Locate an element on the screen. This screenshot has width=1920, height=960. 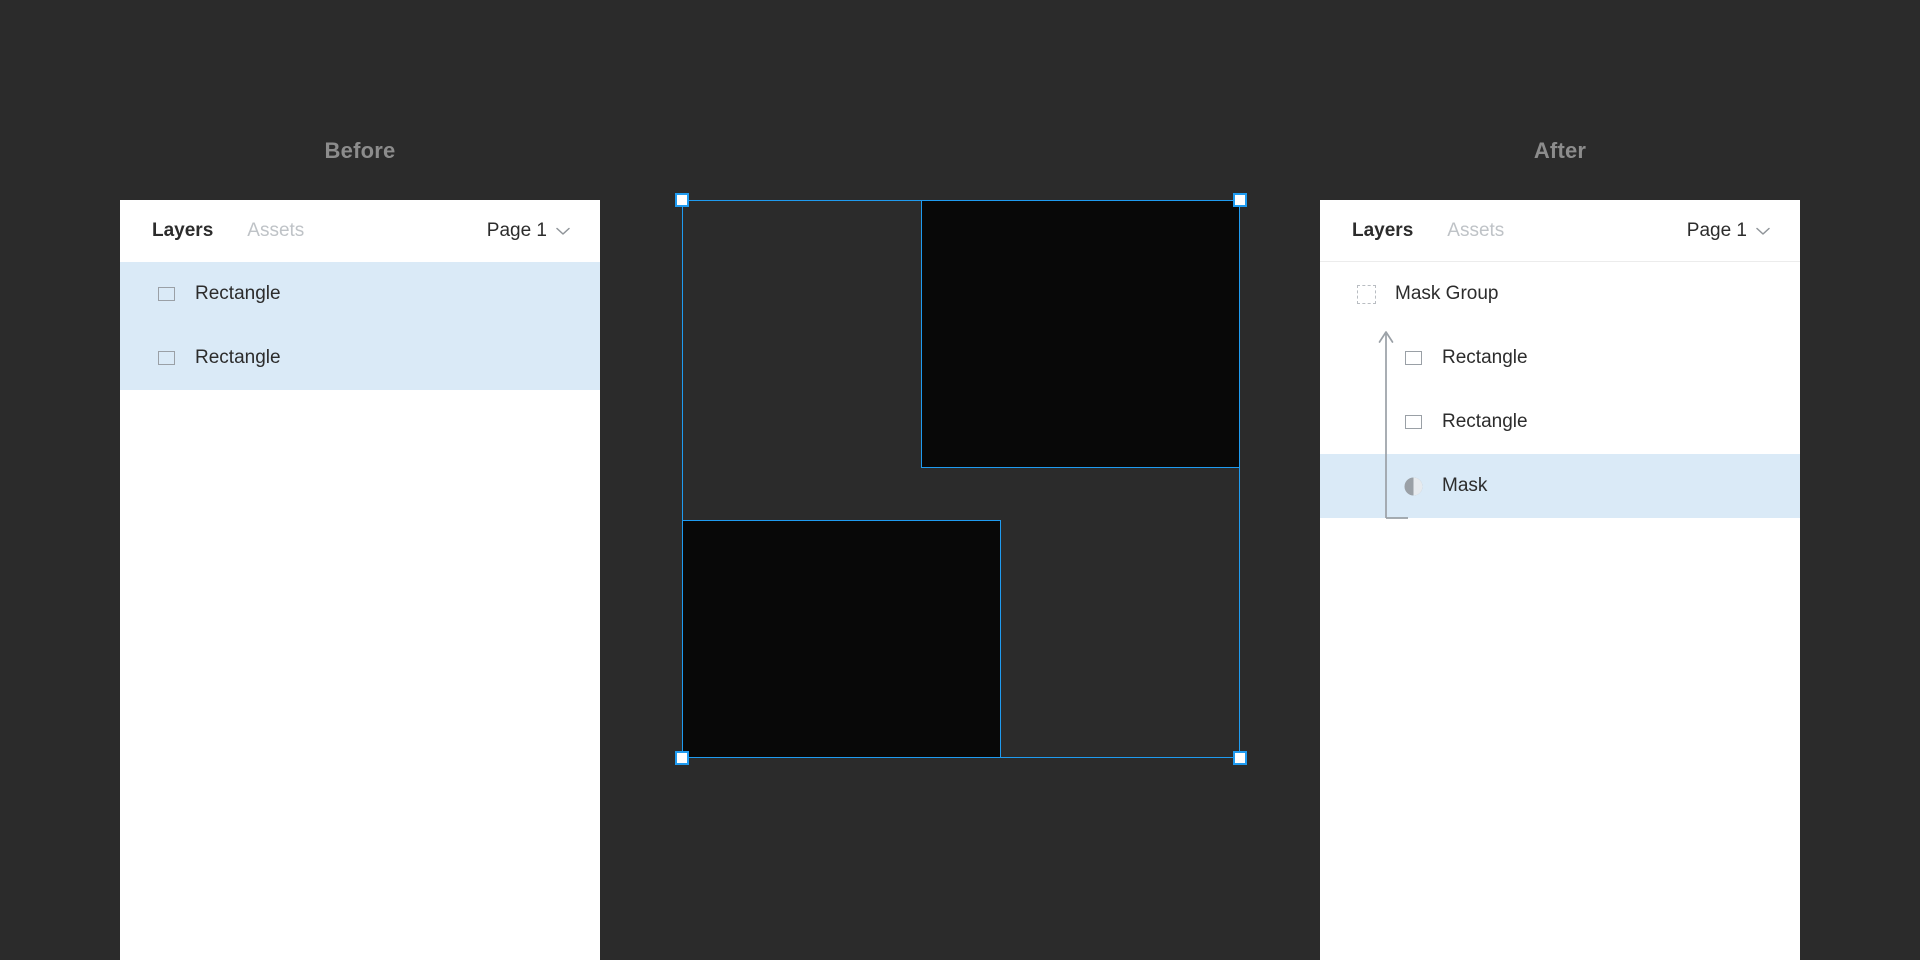
before-page-selector: Page 1 is located at coordinates (528, 231).